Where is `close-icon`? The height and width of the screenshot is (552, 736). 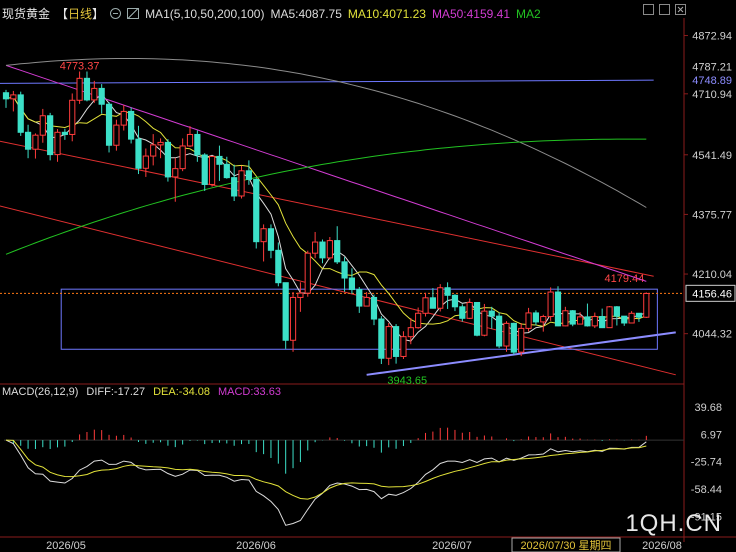
close-icon is located at coordinates (680, 9).